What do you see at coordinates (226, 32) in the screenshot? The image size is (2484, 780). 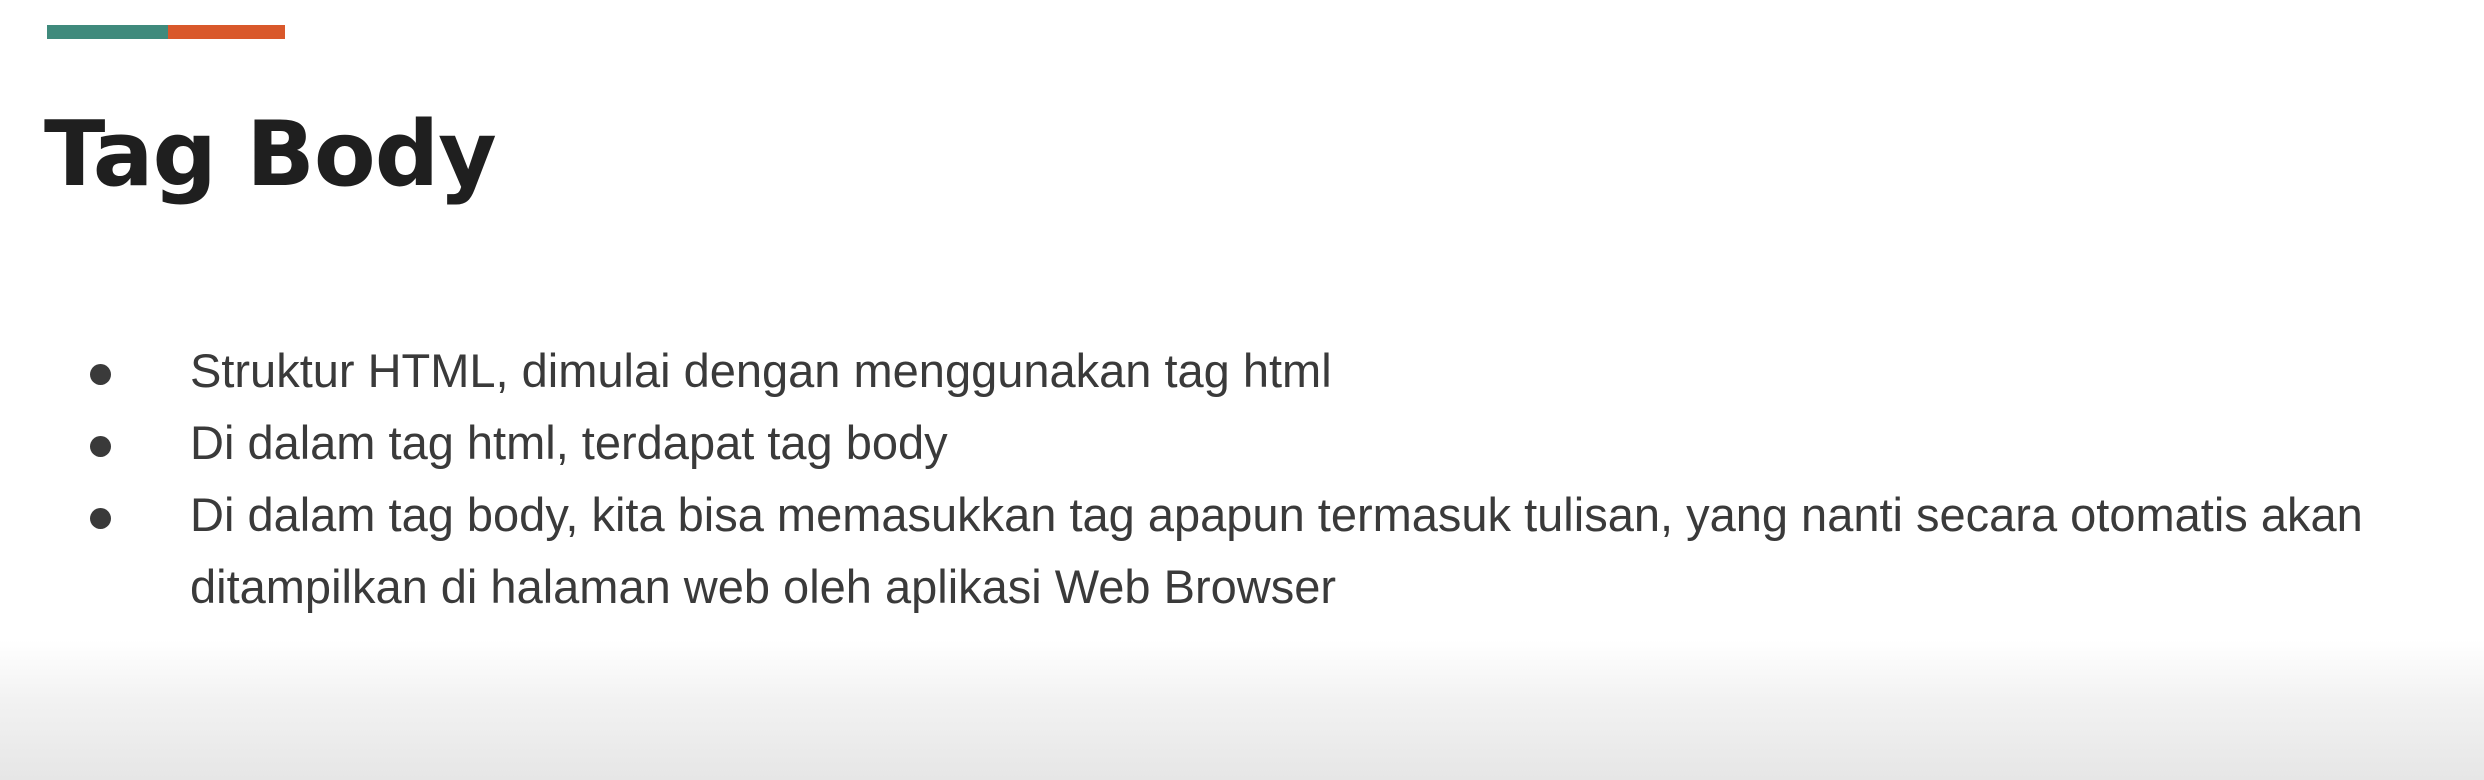 I see `accent-bar-orange-segment` at bounding box center [226, 32].